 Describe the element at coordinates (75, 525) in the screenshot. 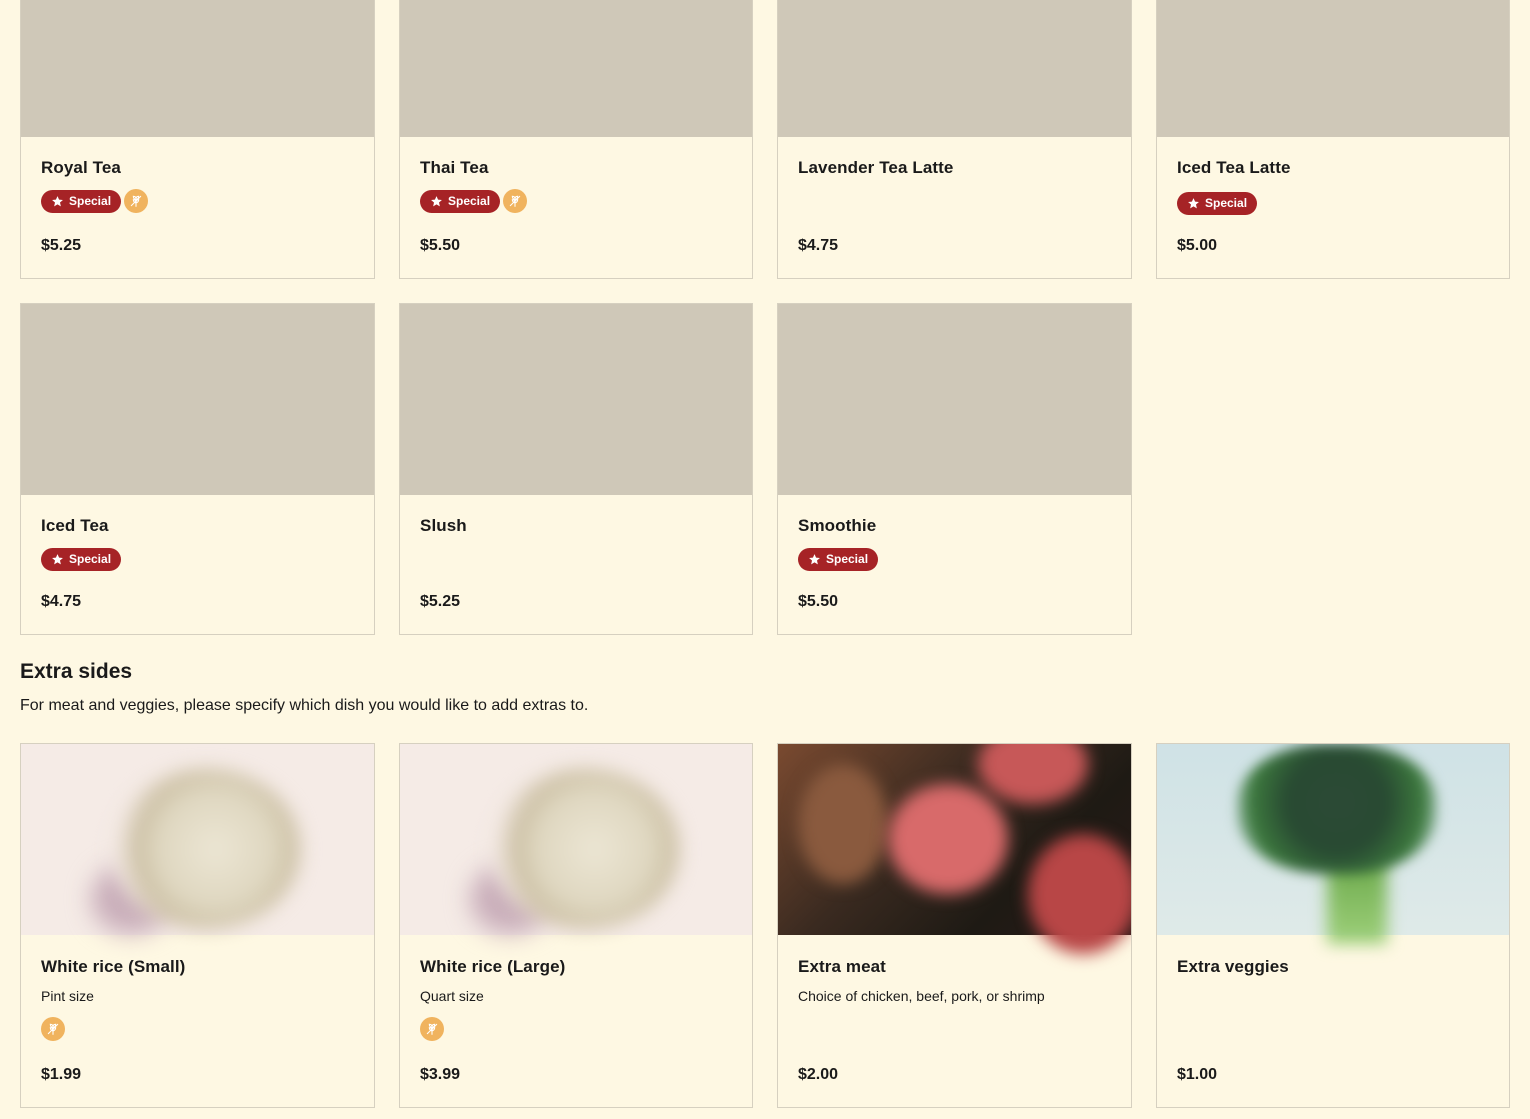

I see `item-name: Iced Tea` at that location.